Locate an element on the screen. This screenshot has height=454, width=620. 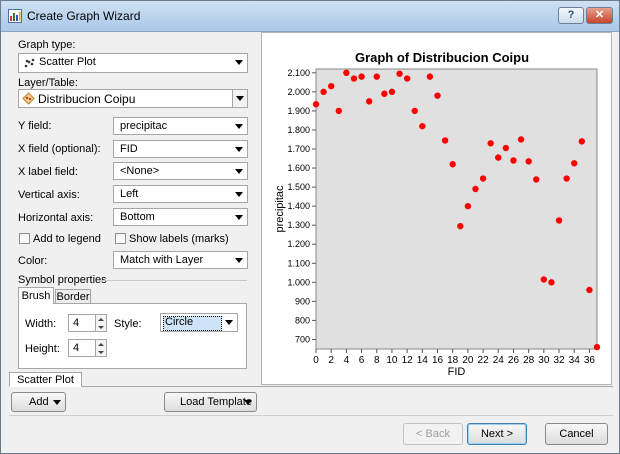
color-value: Match with Layer is located at coordinates (162, 260).